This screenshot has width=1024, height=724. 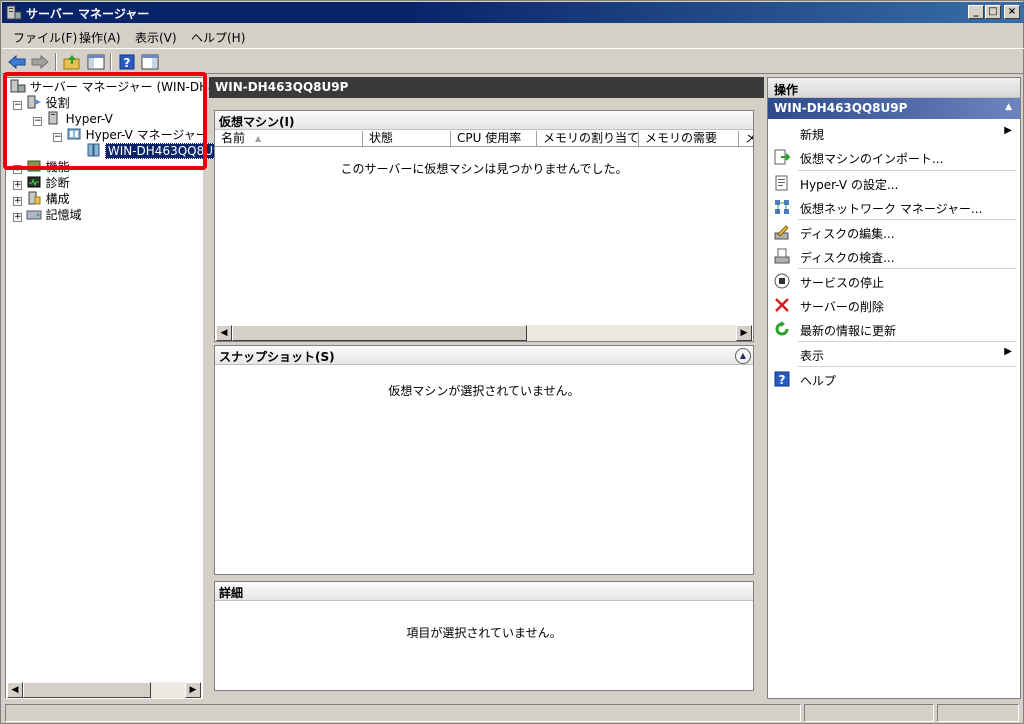 I want to click on toolbar: ?, so click(x=513, y=61).